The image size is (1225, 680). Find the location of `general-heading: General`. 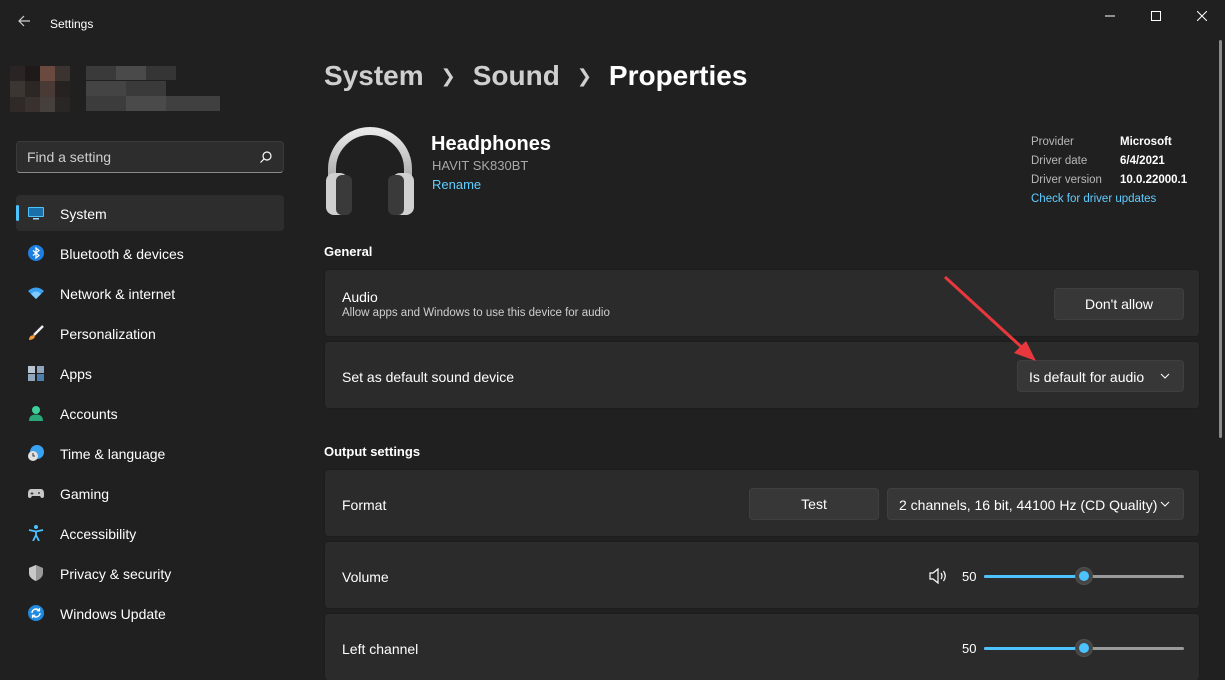

general-heading: General is located at coordinates (348, 251).